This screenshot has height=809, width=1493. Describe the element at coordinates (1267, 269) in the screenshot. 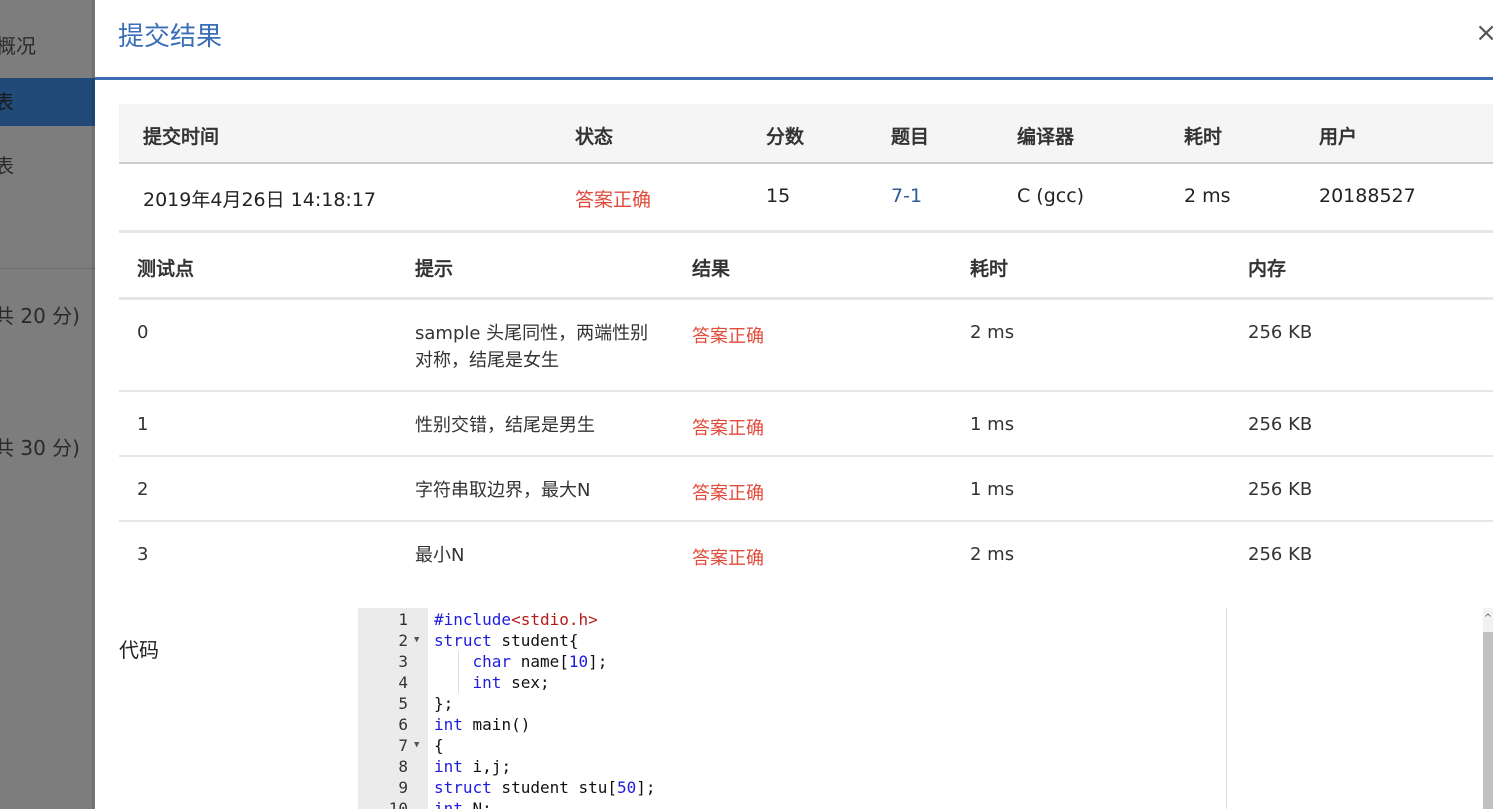

I see `header-memory: 内存` at that location.